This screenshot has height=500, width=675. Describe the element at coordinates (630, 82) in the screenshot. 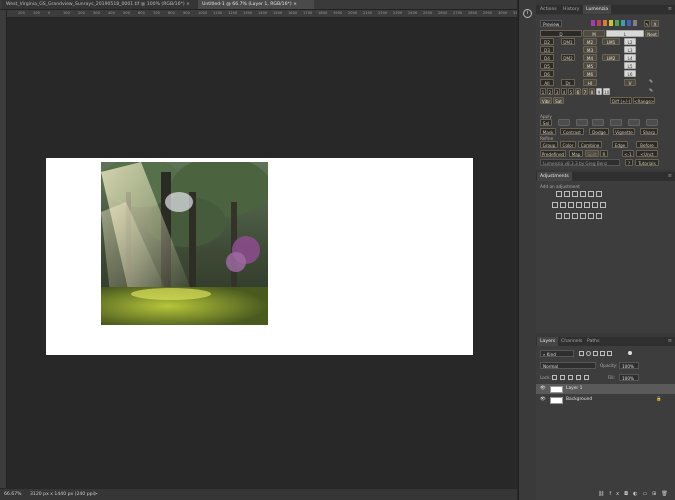

I see `v-button: V` at that location.